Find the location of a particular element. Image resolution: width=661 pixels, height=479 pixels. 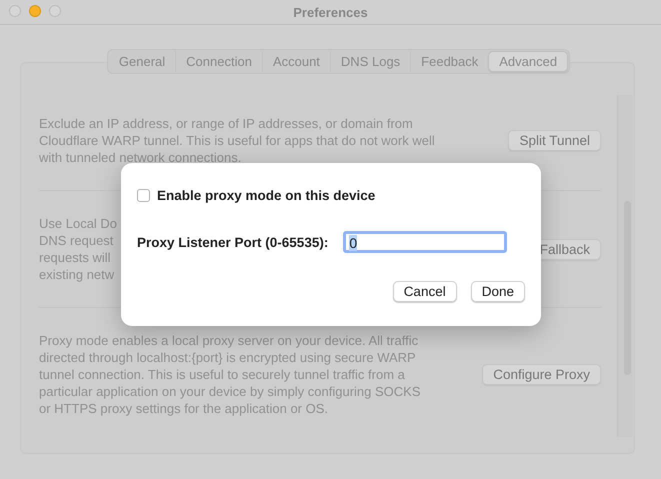

checkbox is located at coordinates (143, 195).